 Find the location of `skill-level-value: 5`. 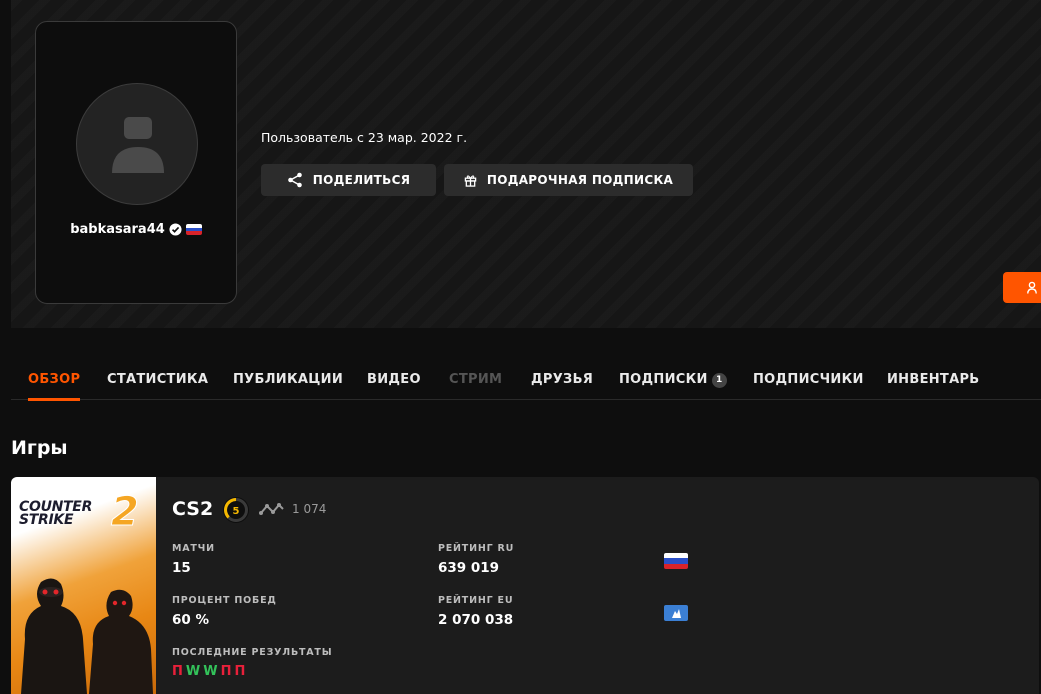

skill-level-value: 5 is located at coordinates (236, 511).